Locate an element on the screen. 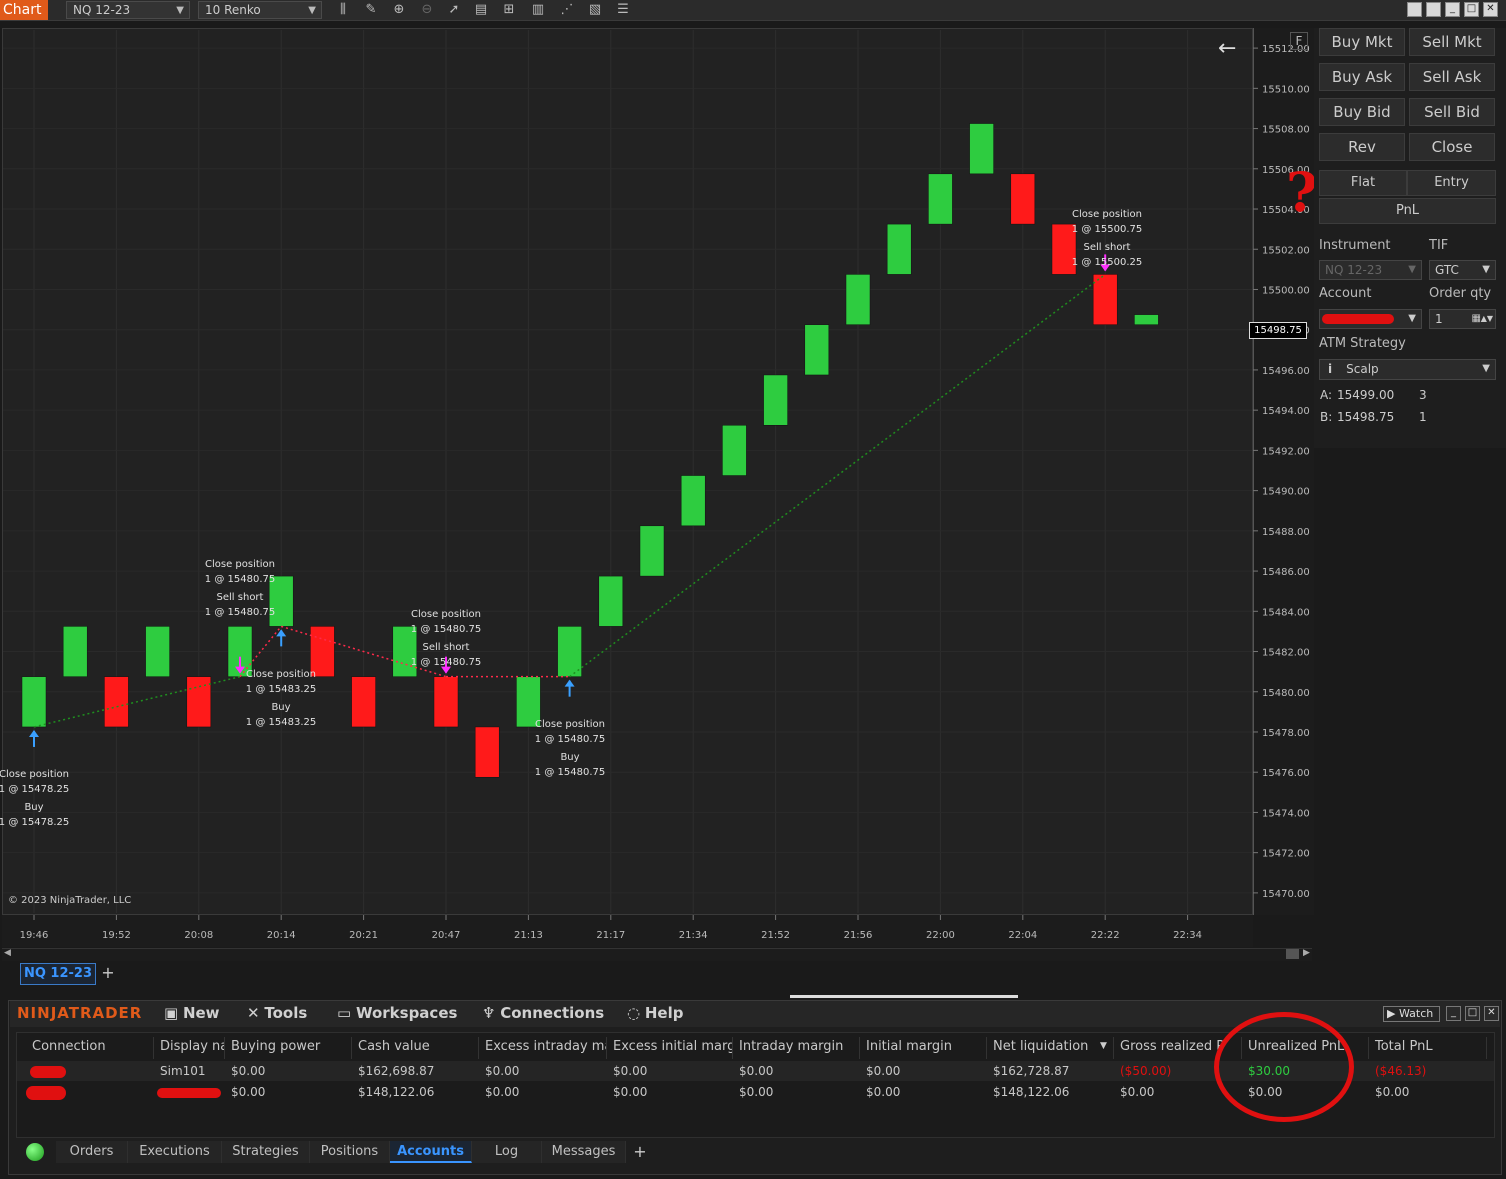 This screenshot has height=1179, width=1506. column-header: Display na is located at coordinates (189, 1048).